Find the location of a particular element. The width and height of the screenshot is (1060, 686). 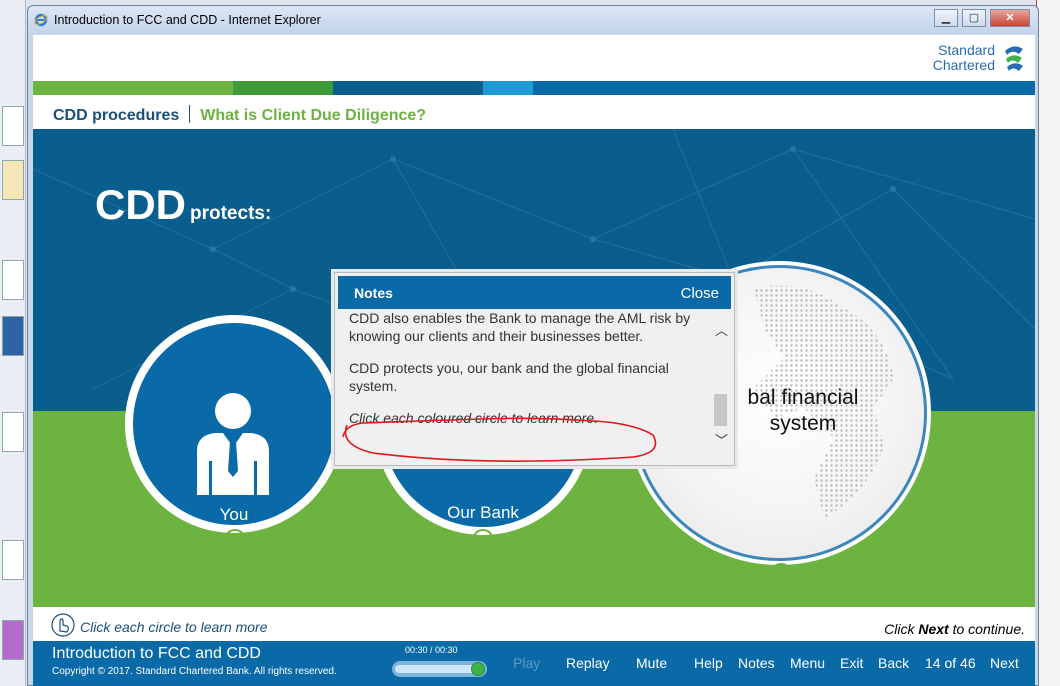

breadcrumb-section: CDD procedures is located at coordinates (116, 115).